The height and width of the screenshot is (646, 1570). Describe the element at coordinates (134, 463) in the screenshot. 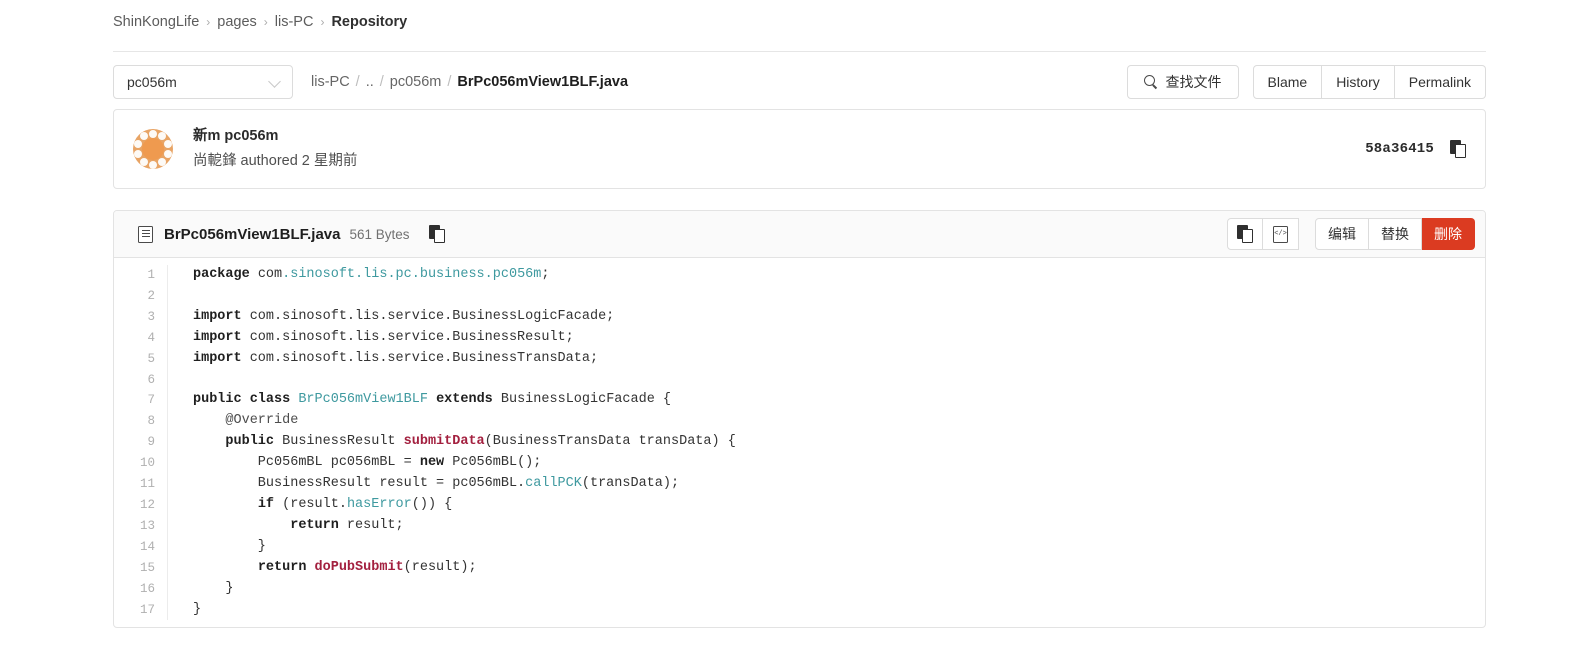

I see `line-number: 10` at that location.